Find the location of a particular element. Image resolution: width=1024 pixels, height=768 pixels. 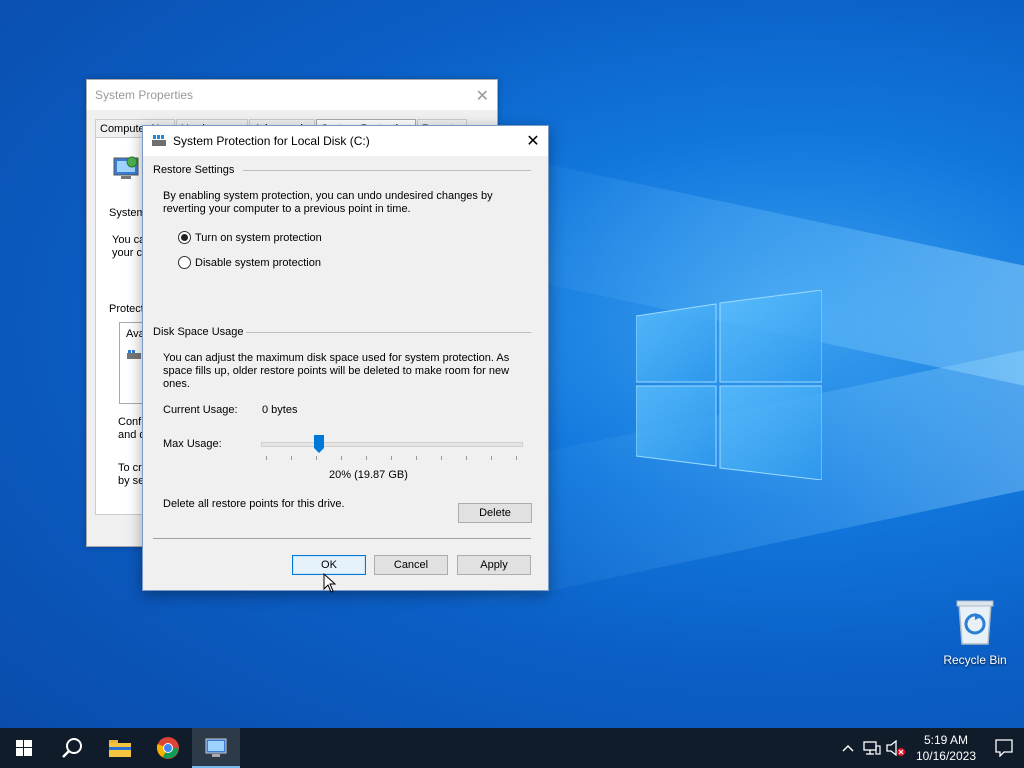

chrome-button is located at coordinates (168, 748).